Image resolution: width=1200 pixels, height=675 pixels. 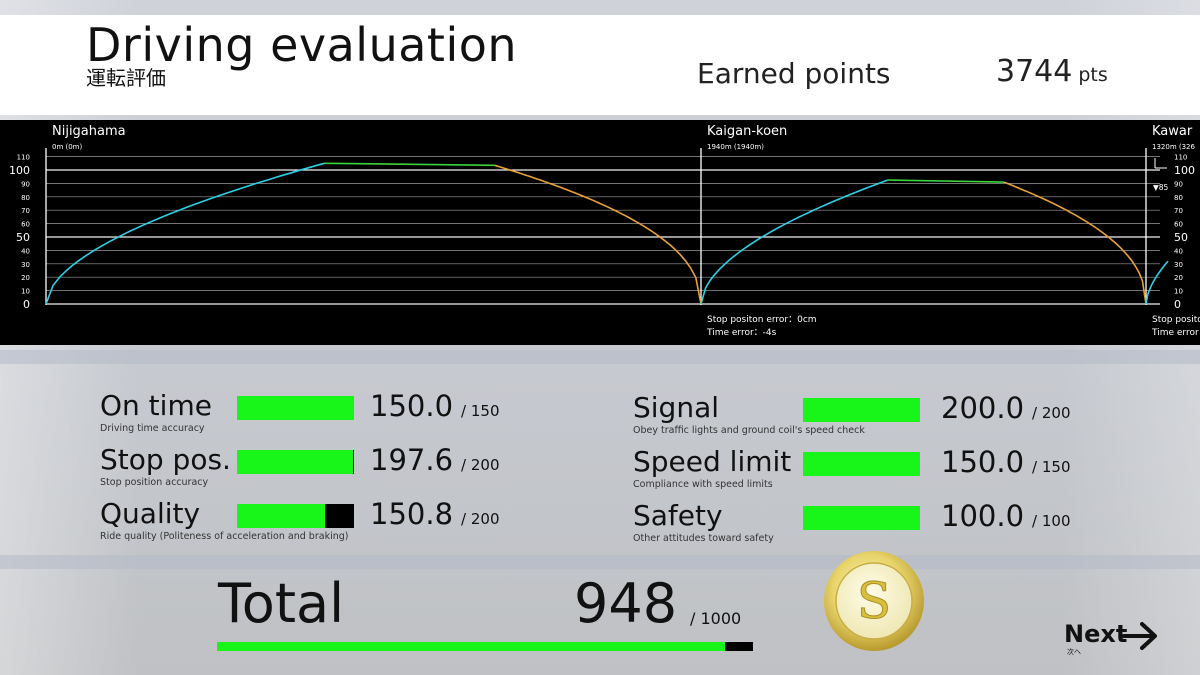 I want to click on score-description: Stop position accuracy, so click(x=154, y=482).